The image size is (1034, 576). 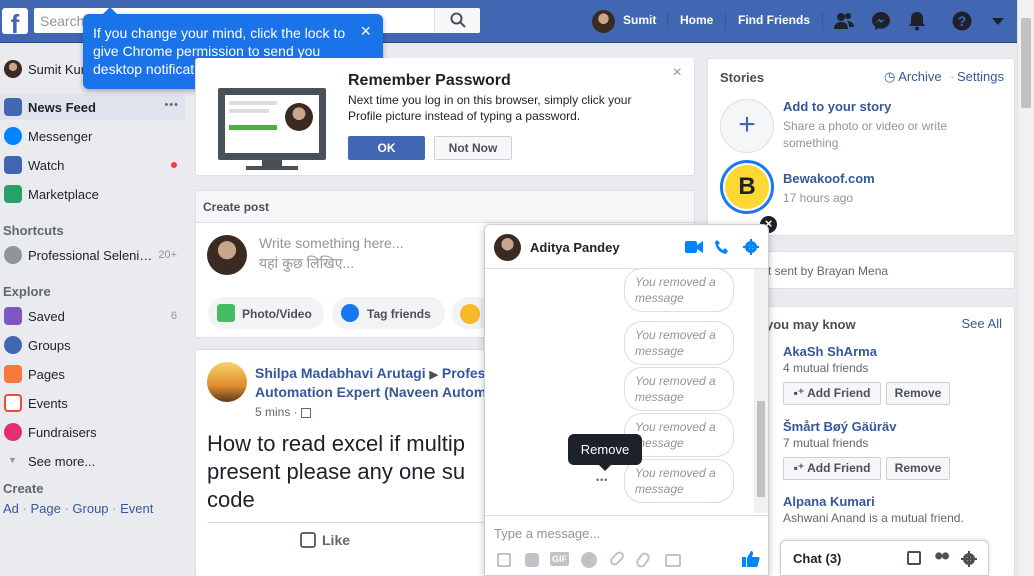 What do you see at coordinates (340, 373) in the screenshot?
I see `post-author-name: Shilpa Madabhavi Arutagi` at bounding box center [340, 373].